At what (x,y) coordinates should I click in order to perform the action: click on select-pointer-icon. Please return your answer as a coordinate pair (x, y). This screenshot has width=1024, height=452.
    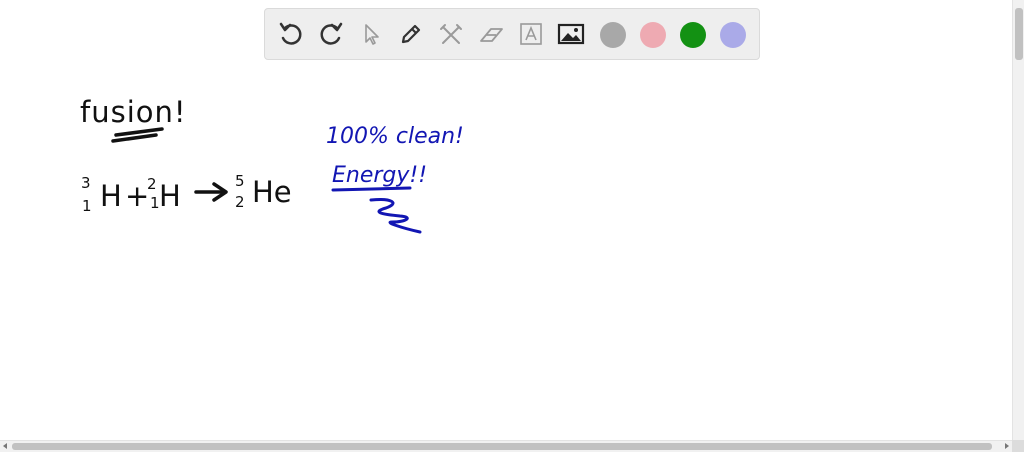
    Looking at the image, I should click on (372, 34).